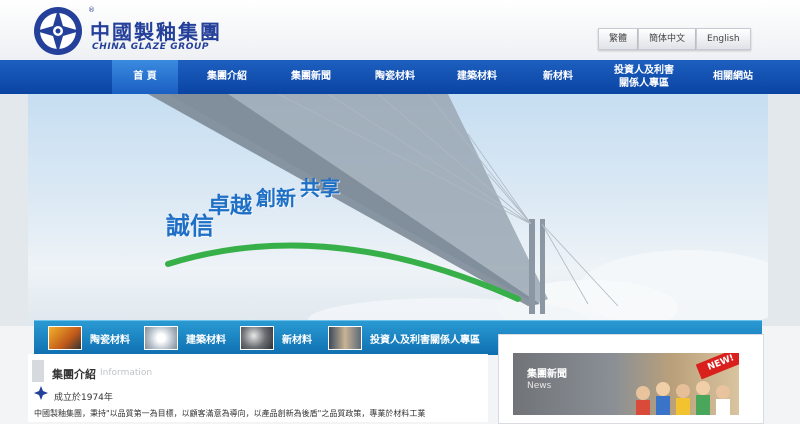  What do you see at coordinates (83, 398) in the screenshot?
I see `founded-year: 成立於1974年` at bounding box center [83, 398].